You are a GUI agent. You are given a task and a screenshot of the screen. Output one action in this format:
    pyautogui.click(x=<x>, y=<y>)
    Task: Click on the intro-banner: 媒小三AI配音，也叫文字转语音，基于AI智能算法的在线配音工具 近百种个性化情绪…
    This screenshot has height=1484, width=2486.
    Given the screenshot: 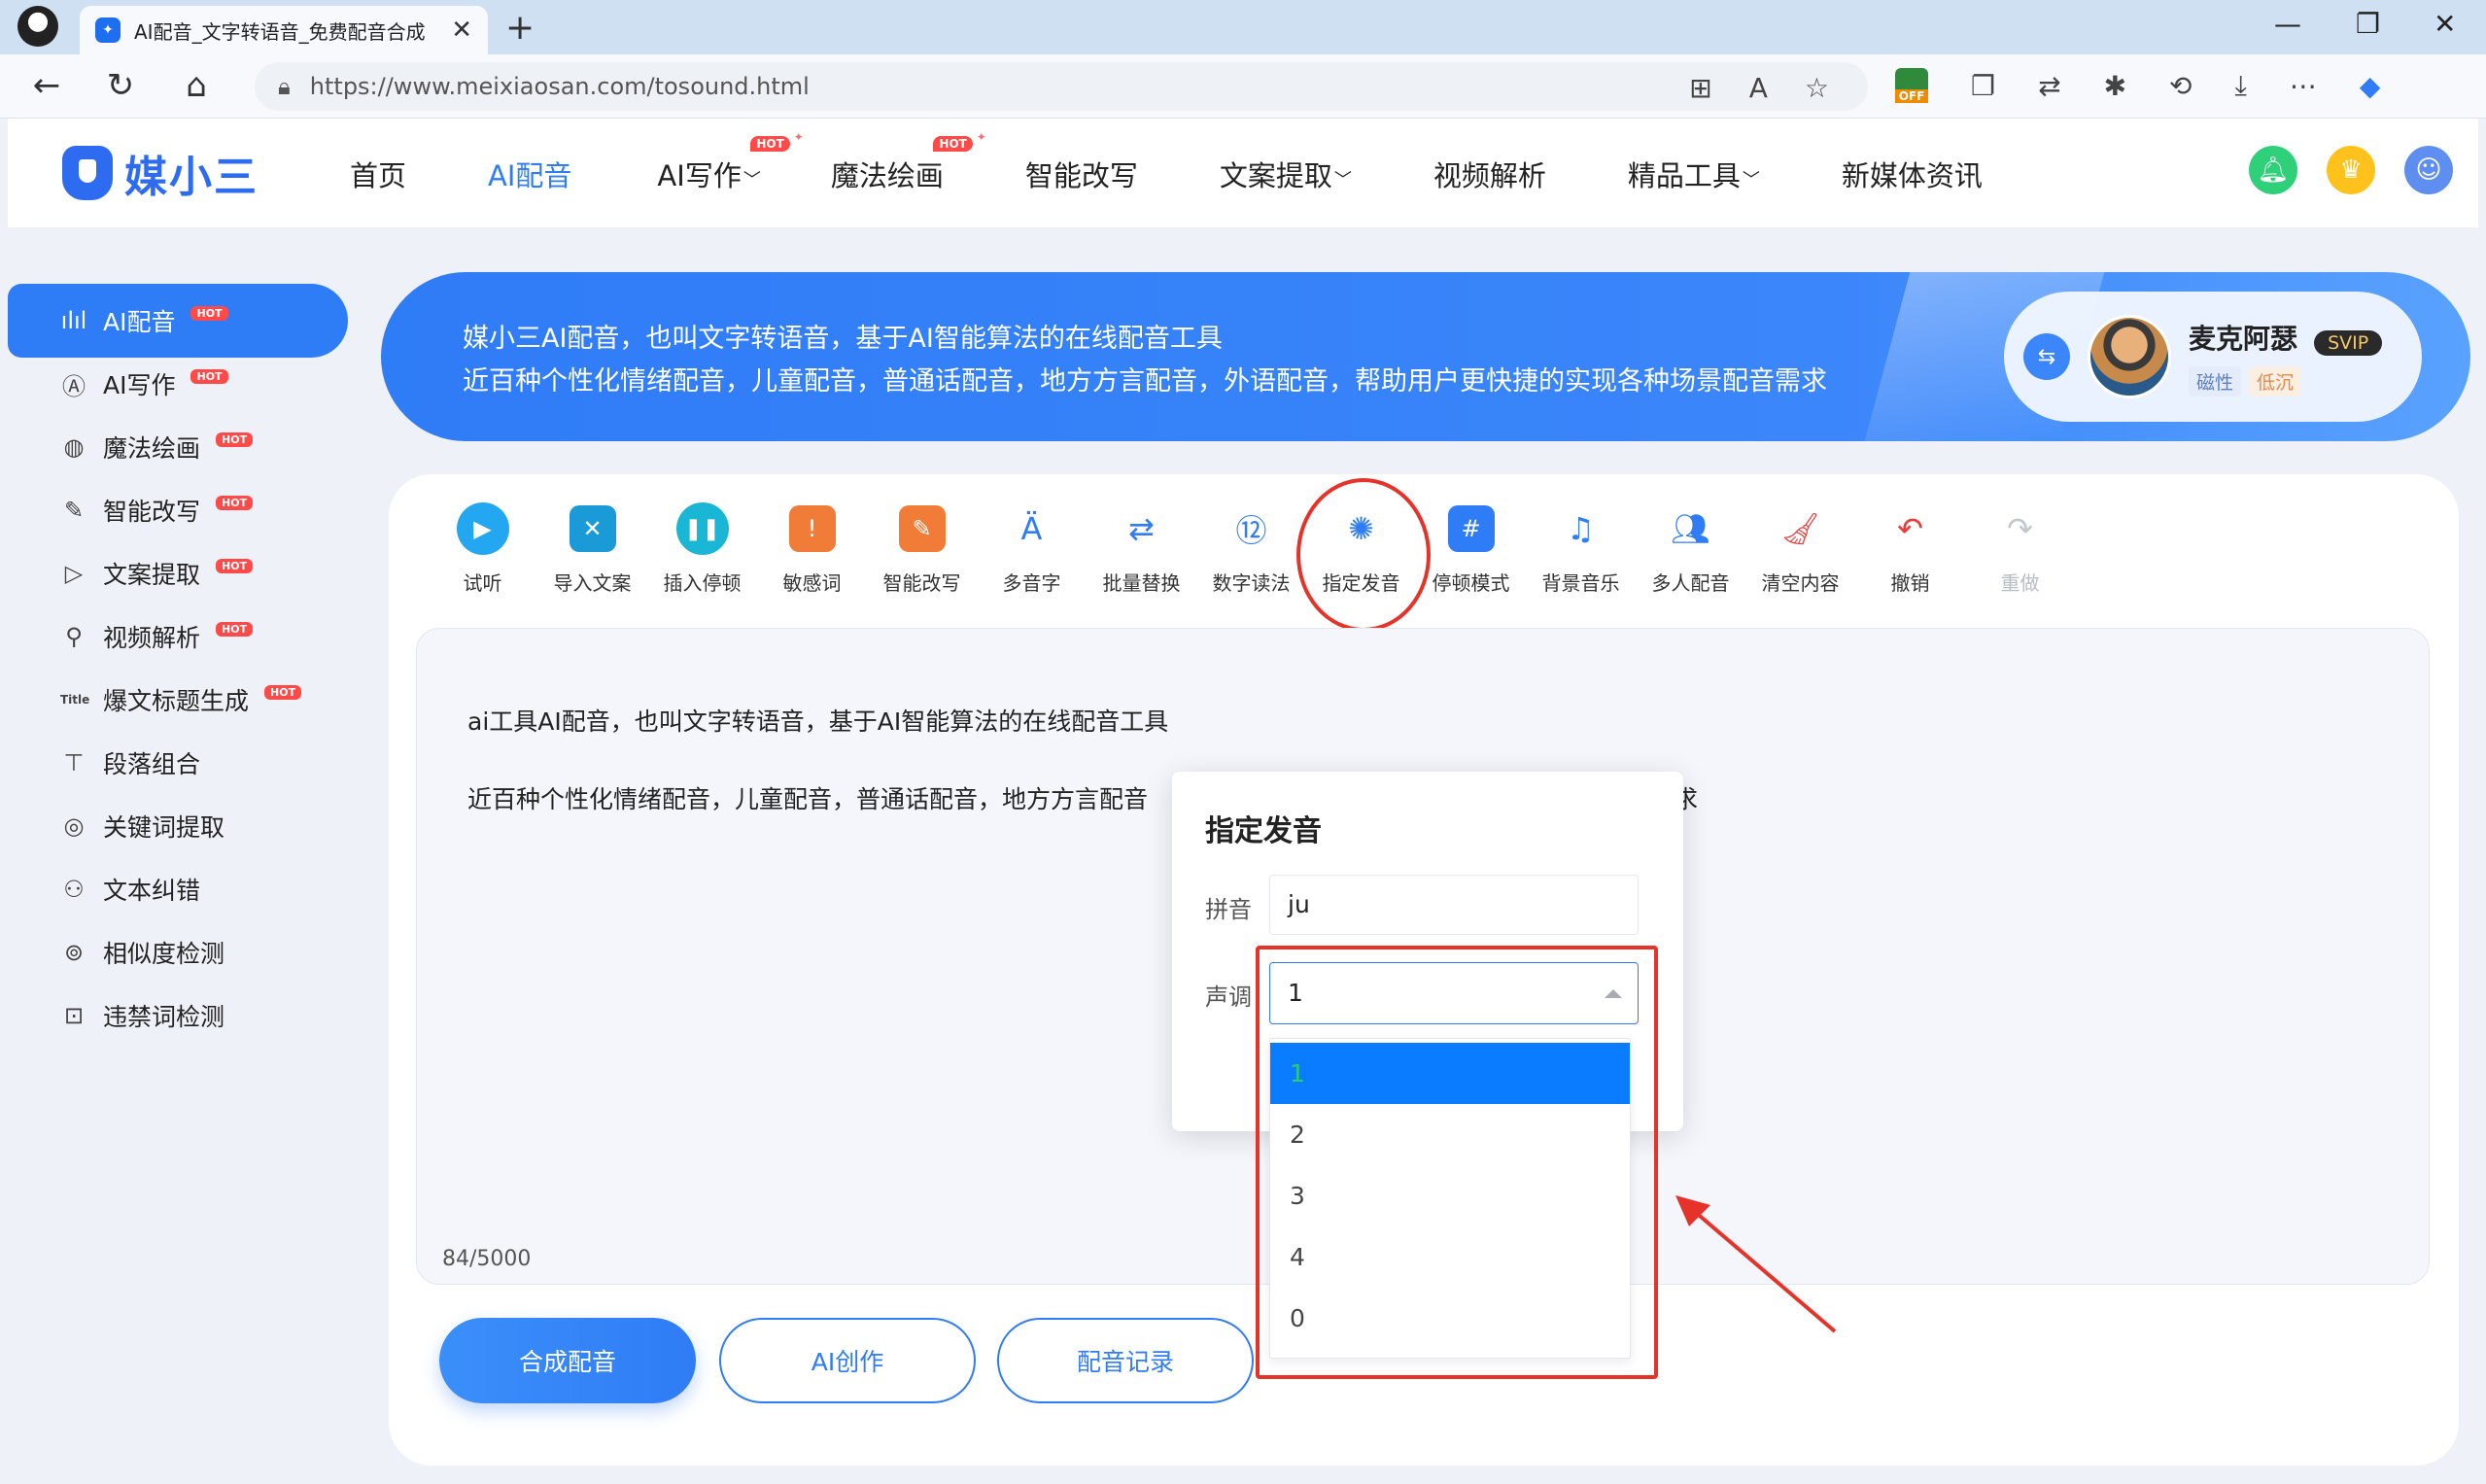 What is the action you would take?
    pyautogui.click(x=1425, y=356)
    